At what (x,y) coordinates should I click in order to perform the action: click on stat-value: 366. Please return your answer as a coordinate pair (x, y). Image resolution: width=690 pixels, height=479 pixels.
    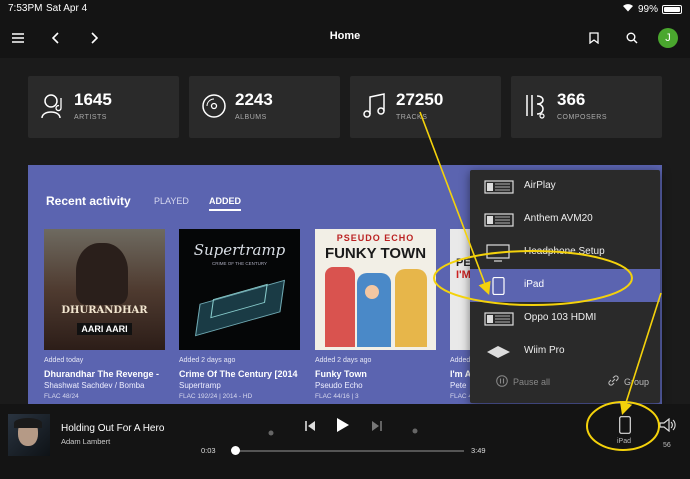
    Looking at the image, I should click on (571, 99).